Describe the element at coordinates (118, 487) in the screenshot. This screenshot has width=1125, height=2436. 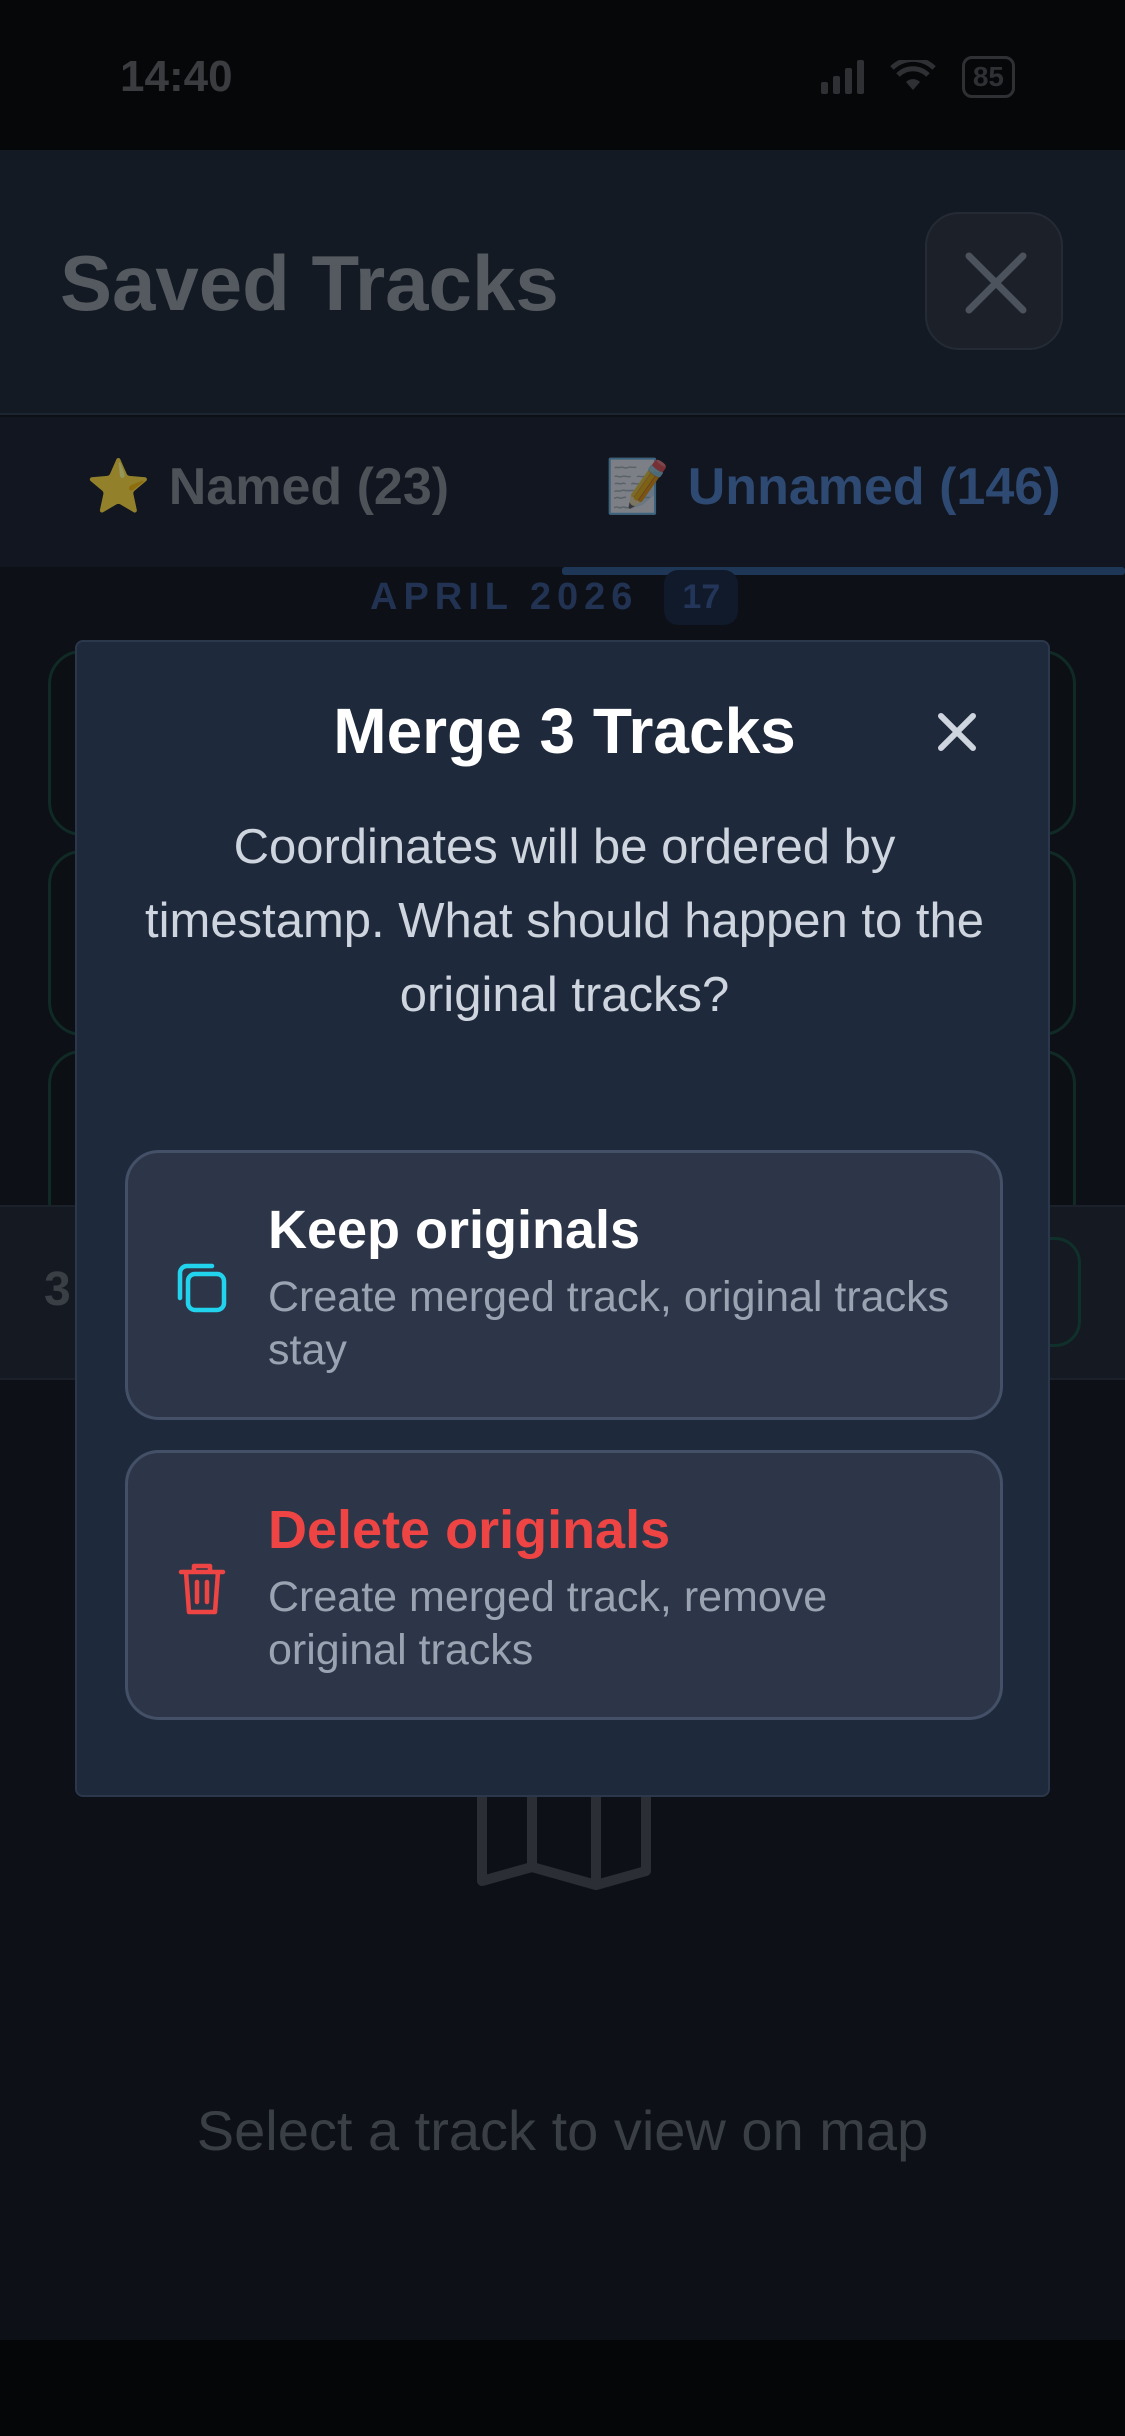
I see `star-icon: ⭐` at that location.